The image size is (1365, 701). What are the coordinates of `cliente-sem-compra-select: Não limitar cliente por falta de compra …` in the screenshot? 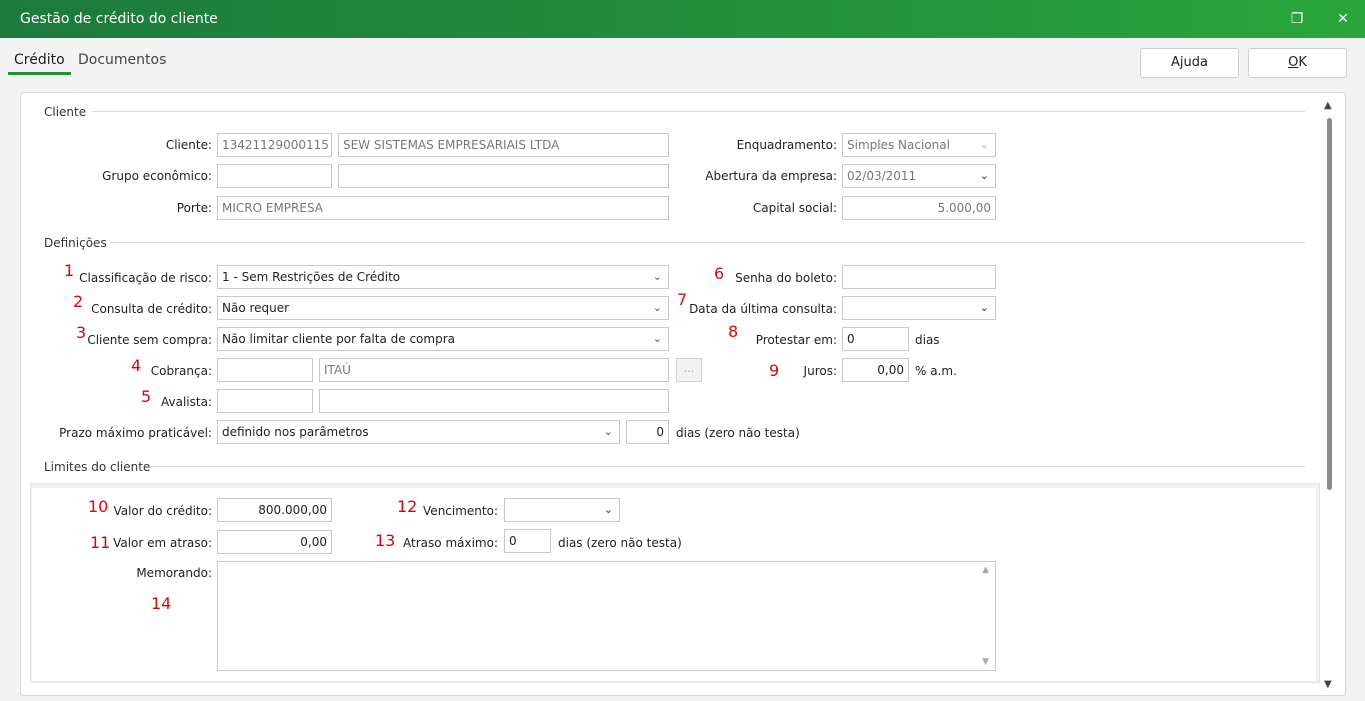 It's located at (443, 339).